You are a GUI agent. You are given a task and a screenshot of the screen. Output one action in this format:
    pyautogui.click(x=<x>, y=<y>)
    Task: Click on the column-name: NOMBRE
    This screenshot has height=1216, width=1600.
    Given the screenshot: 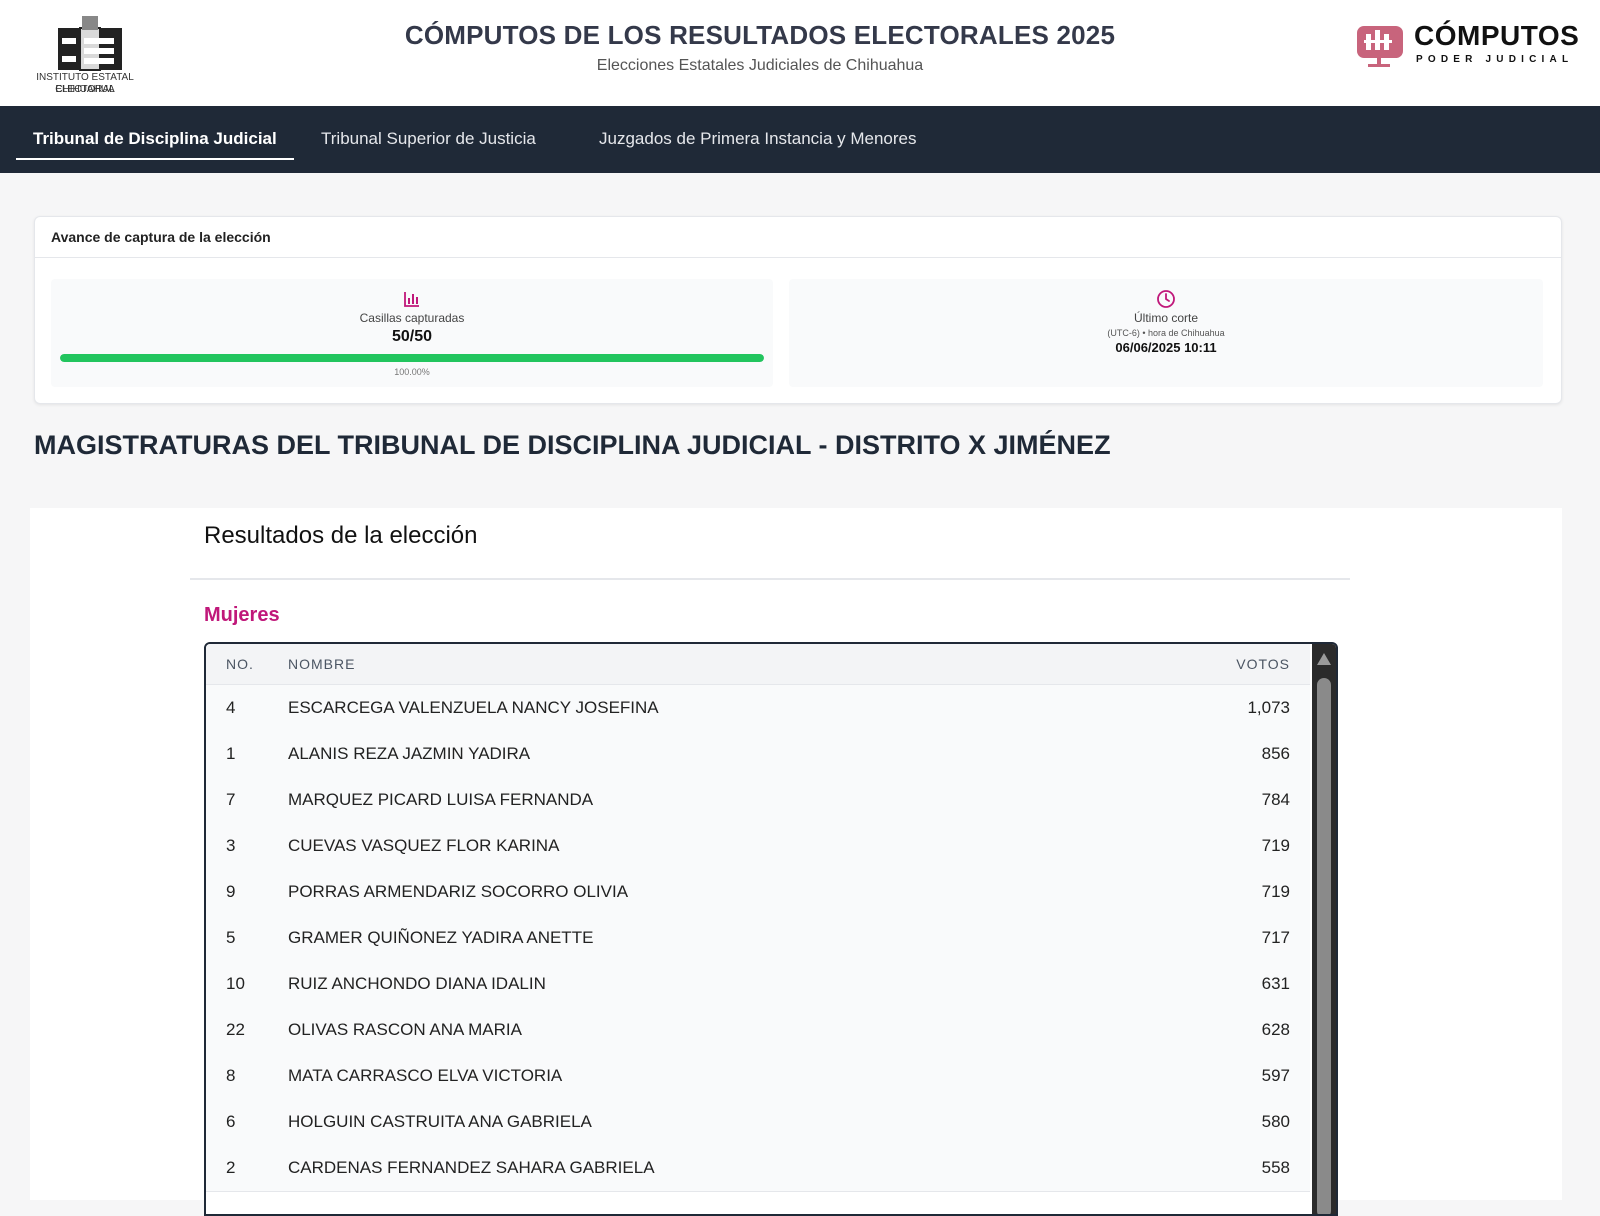 What is the action you would take?
    pyautogui.click(x=322, y=664)
    